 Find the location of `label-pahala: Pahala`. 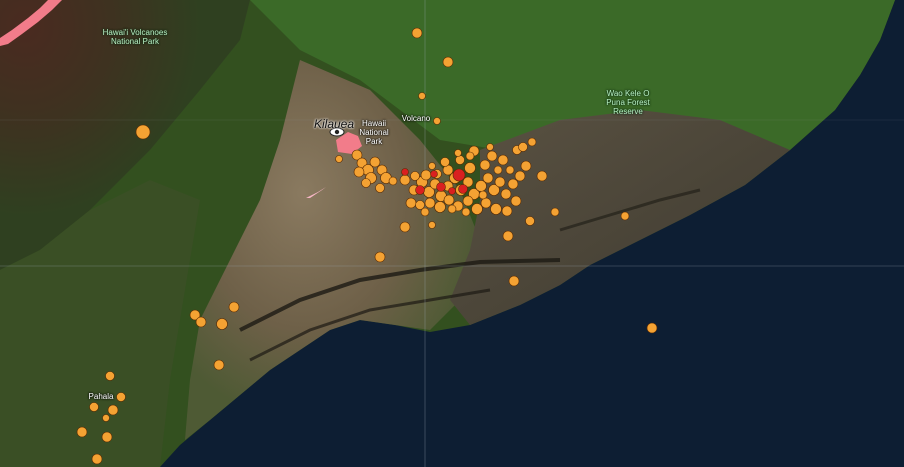

label-pahala: Pahala is located at coordinates (101, 396).